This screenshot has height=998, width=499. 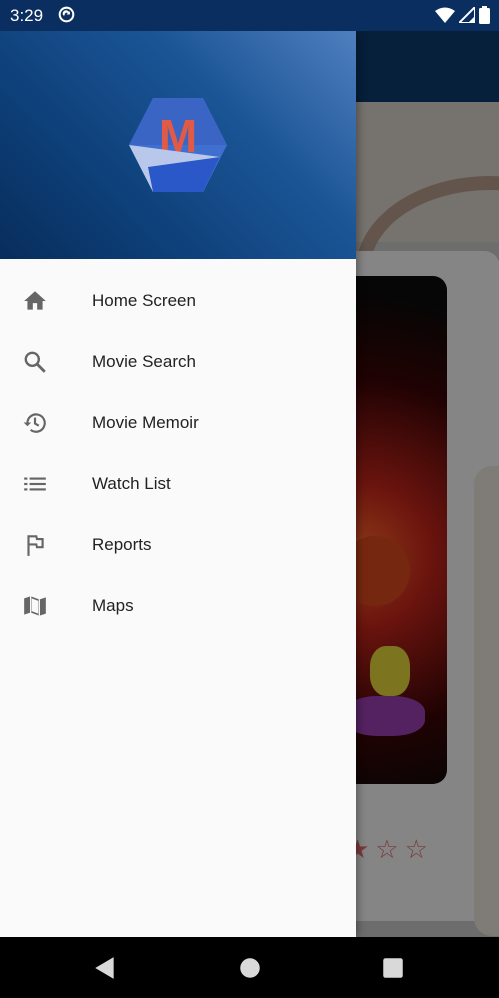 What do you see at coordinates (122, 544) in the screenshot?
I see `menu-item-label: Reports` at bounding box center [122, 544].